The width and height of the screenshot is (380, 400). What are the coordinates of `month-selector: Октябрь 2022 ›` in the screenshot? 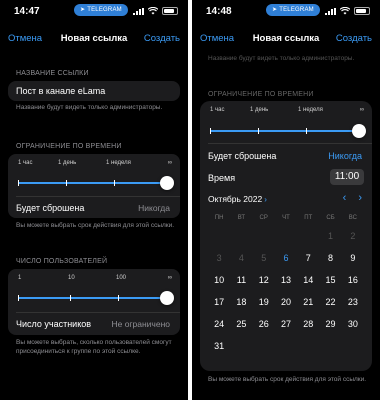 It's located at (237, 199).